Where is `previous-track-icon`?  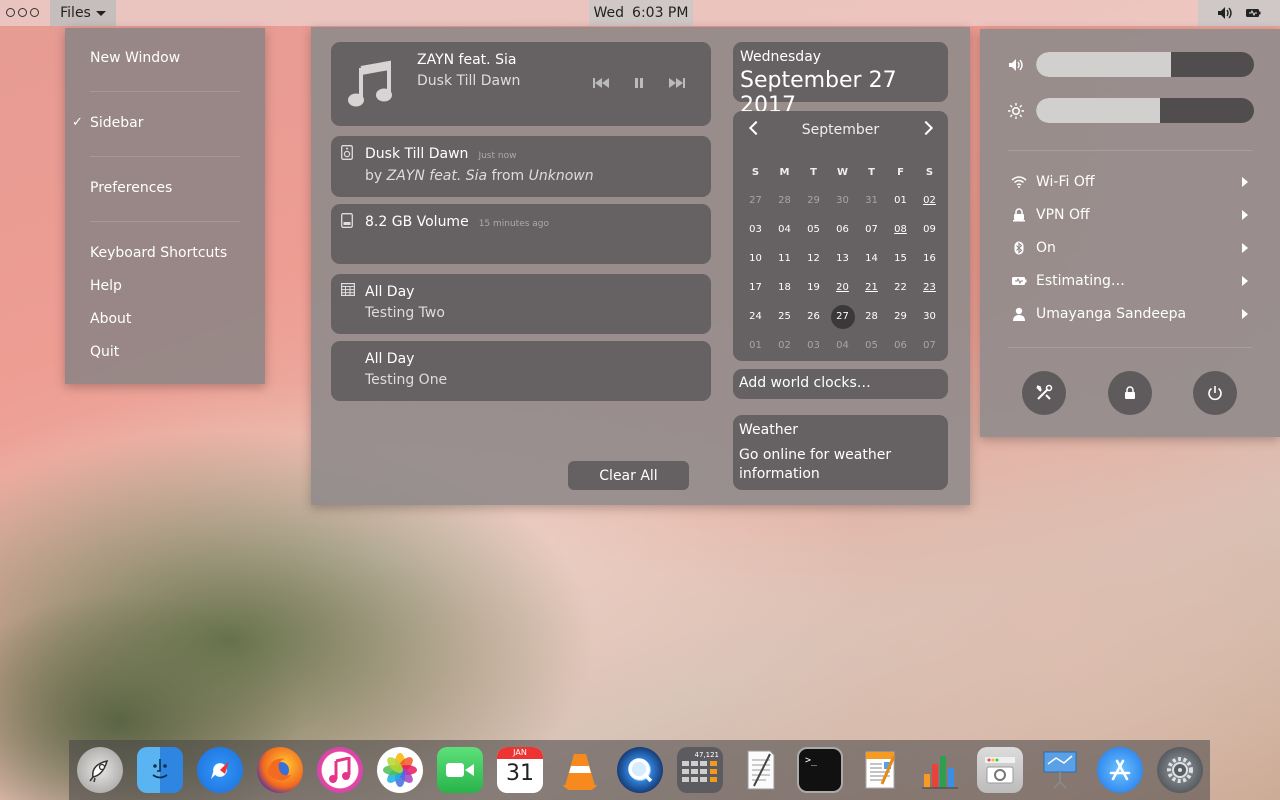 previous-track-icon is located at coordinates (601, 83).